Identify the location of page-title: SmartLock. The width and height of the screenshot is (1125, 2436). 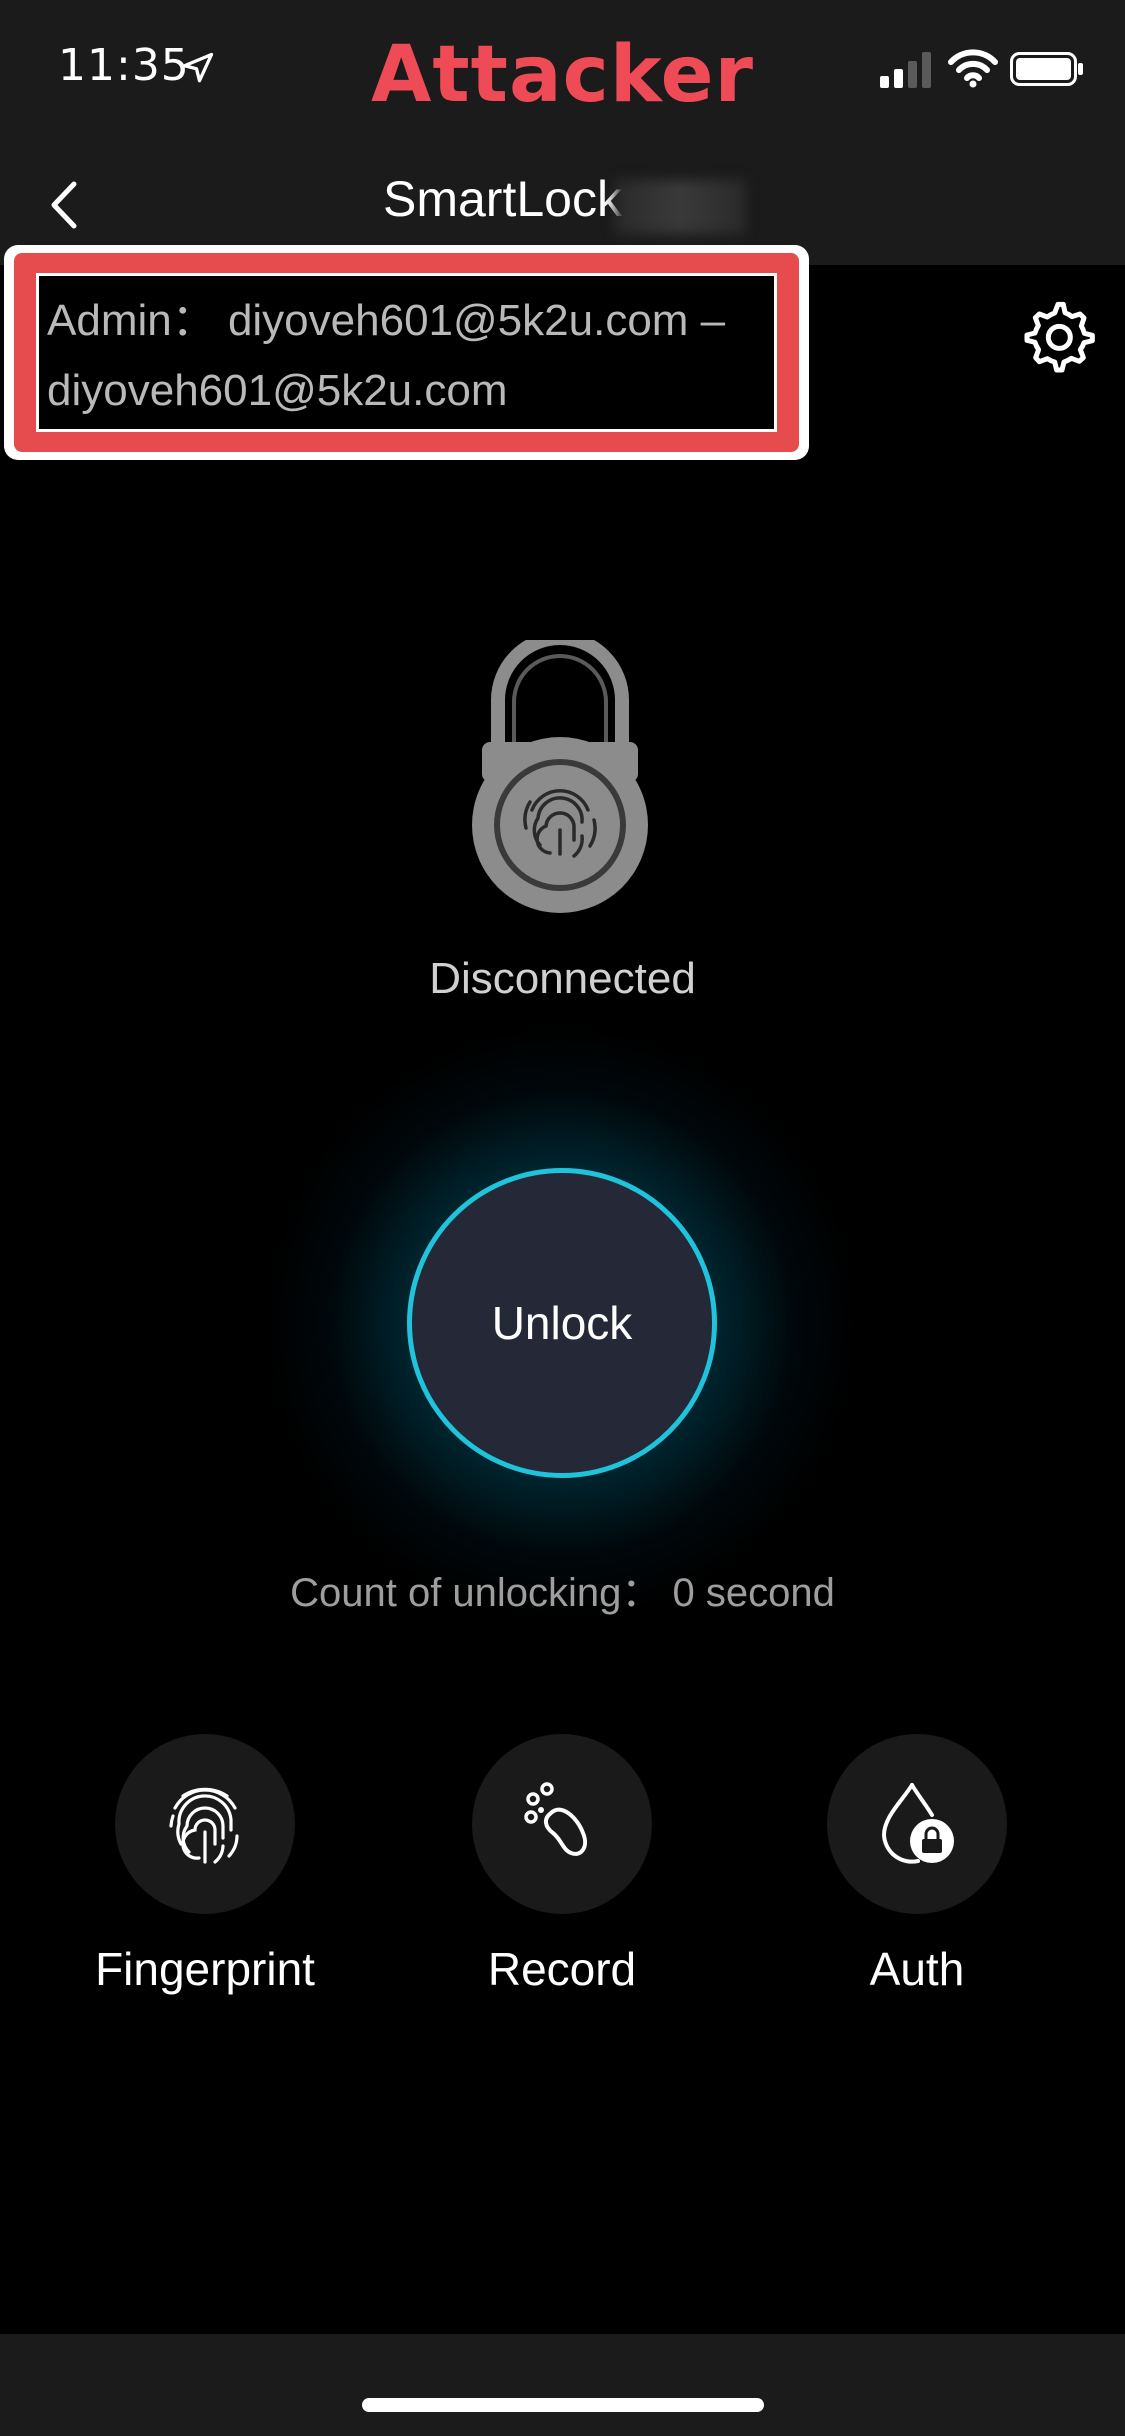
(502, 199).